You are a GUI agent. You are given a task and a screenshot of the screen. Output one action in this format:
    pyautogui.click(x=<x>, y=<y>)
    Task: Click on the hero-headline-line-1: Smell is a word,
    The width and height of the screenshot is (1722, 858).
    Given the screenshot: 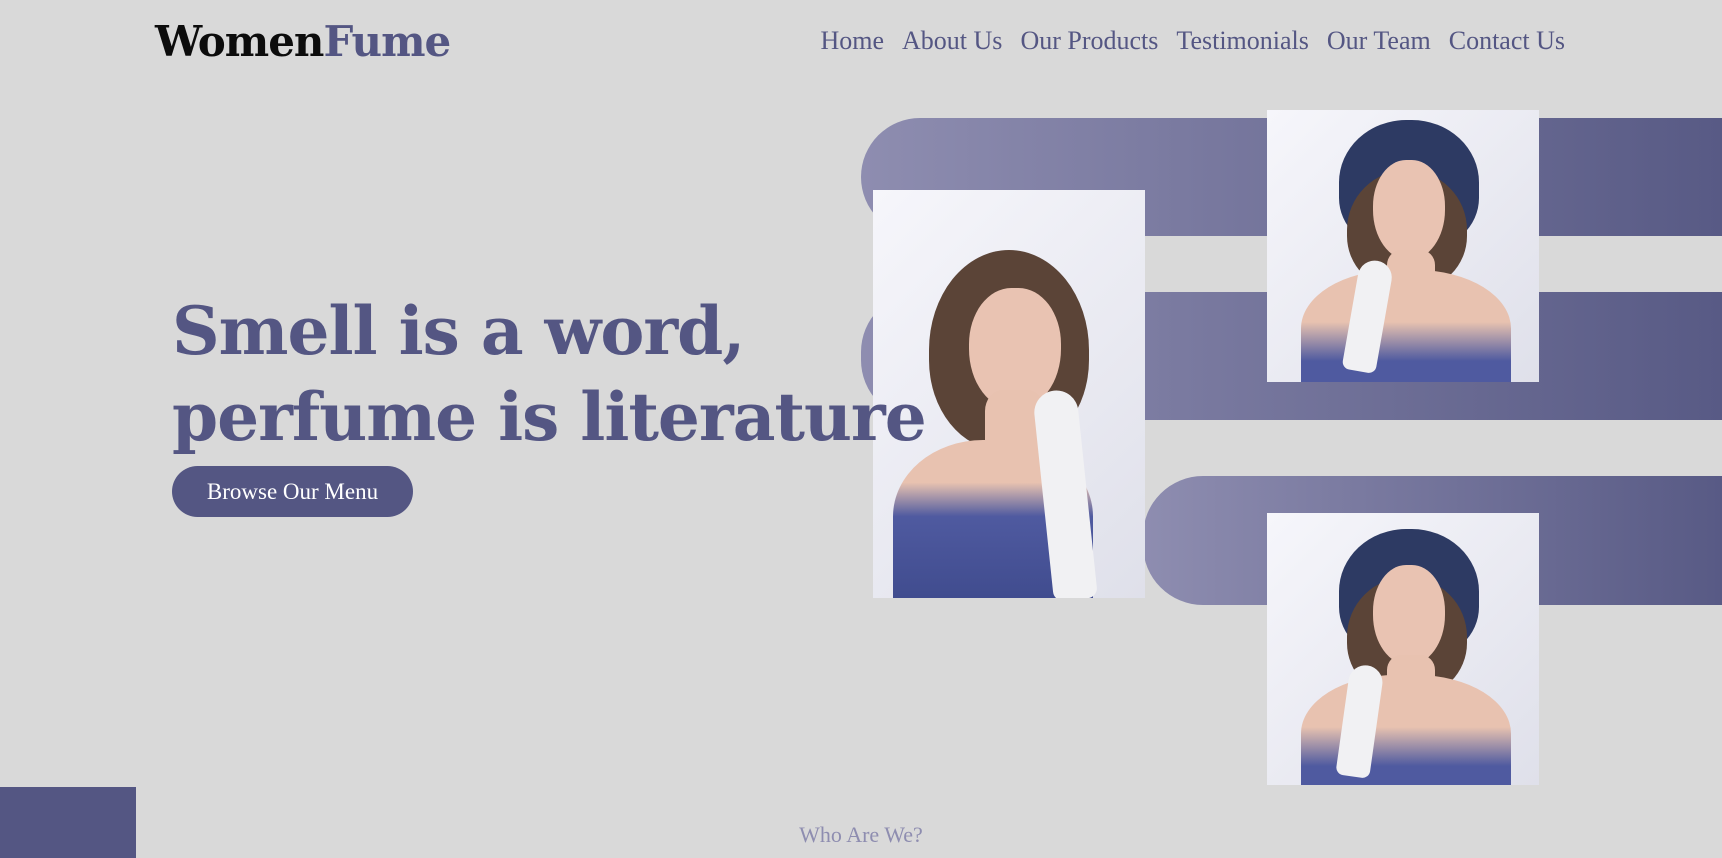 What is the action you would take?
    pyautogui.click(x=458, y=331)
    